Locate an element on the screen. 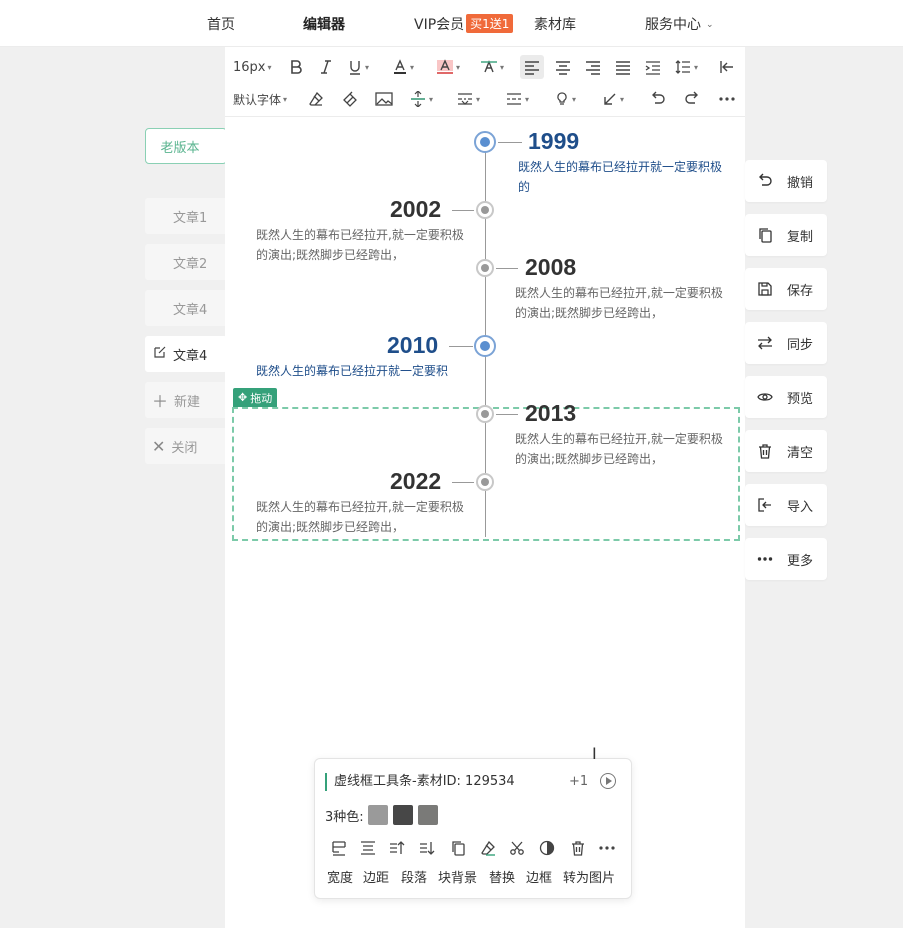  paragraph-down-icon is located at coordinates (427, 848).